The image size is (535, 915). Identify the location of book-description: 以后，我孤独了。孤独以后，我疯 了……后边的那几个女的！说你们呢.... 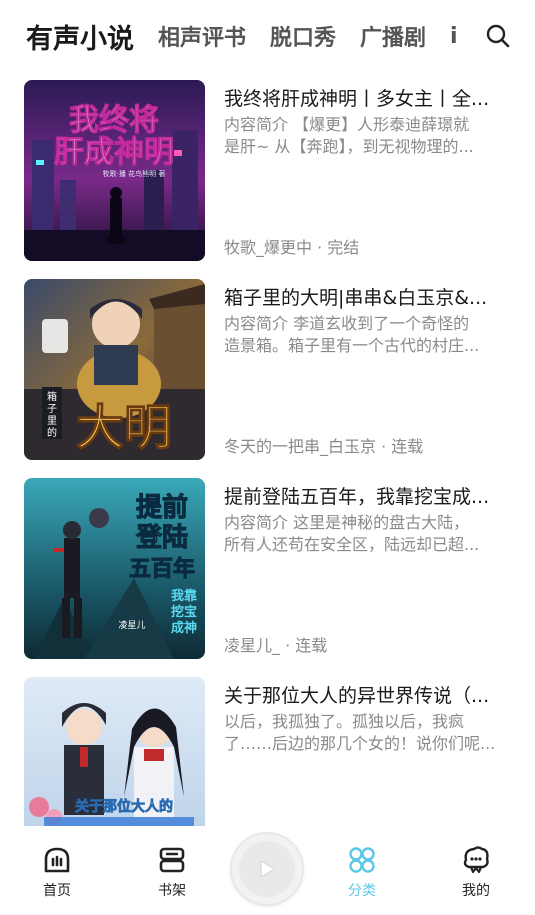
(369, 733).